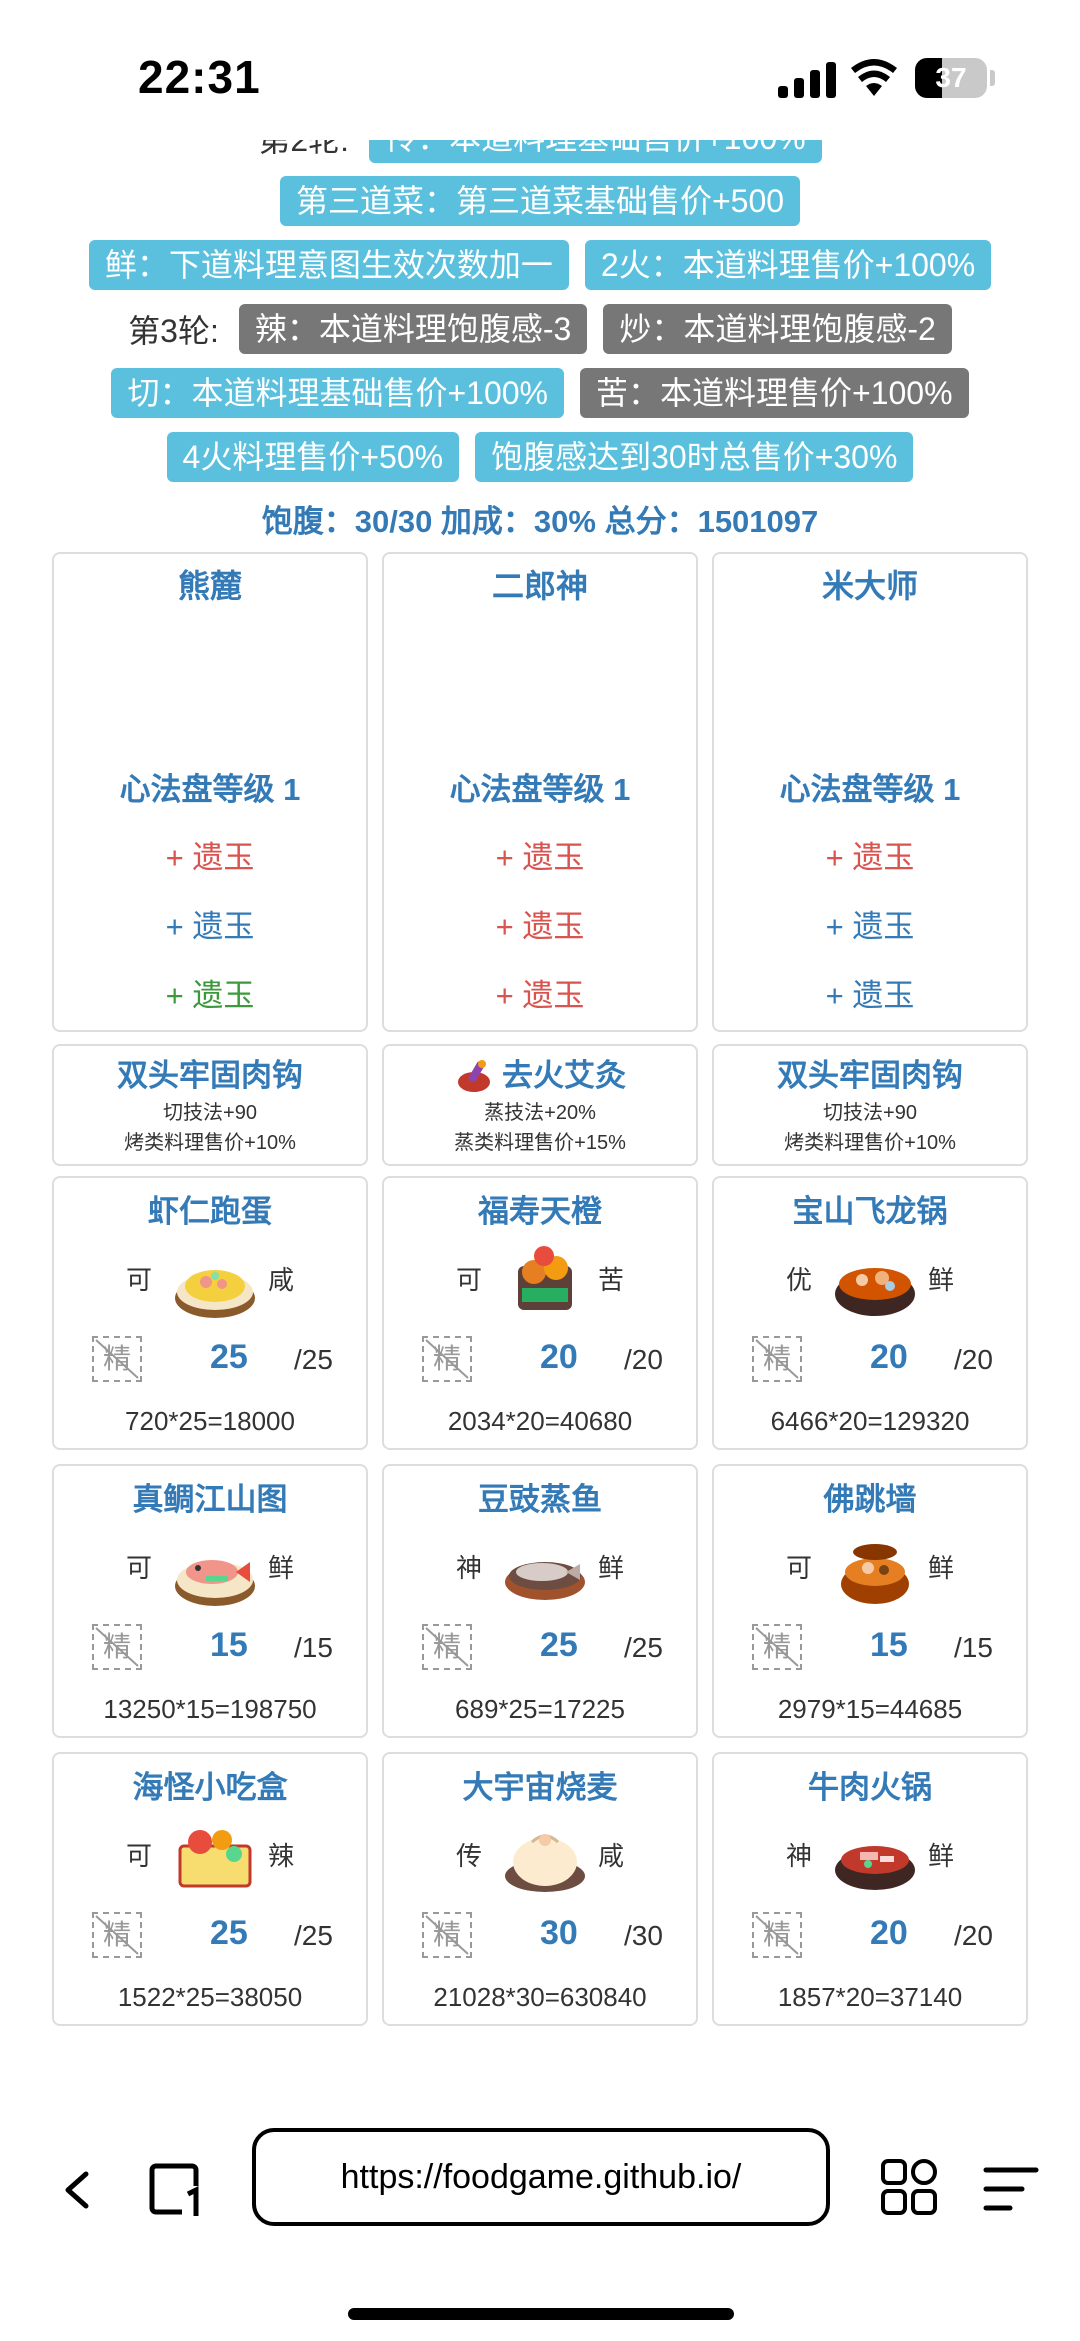 The width and height of the screenshot is (1080, 2341). I want to click on chef-name: 二郎神, so click(539, 586).